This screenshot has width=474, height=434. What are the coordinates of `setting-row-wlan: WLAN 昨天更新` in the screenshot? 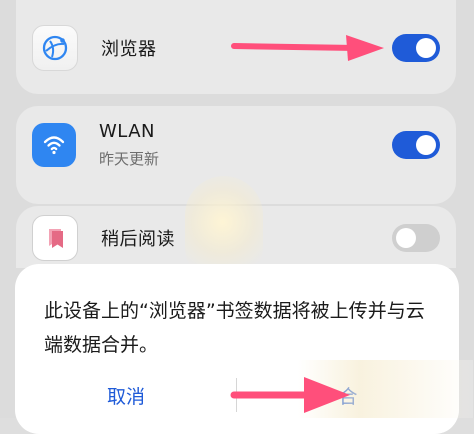 It's located at (236, 145).